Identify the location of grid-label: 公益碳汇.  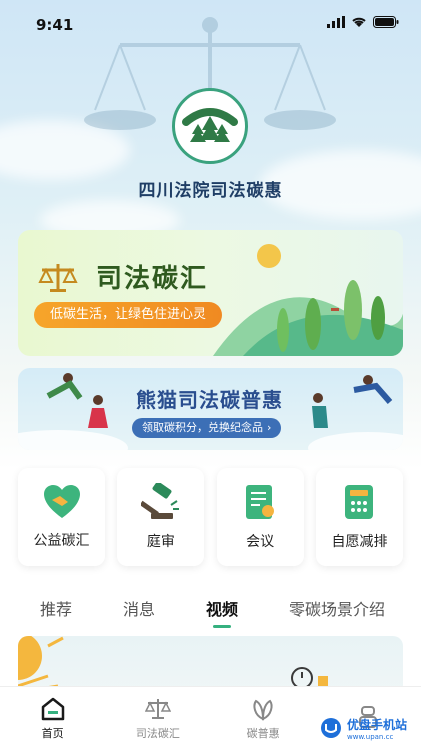
(61, 541).